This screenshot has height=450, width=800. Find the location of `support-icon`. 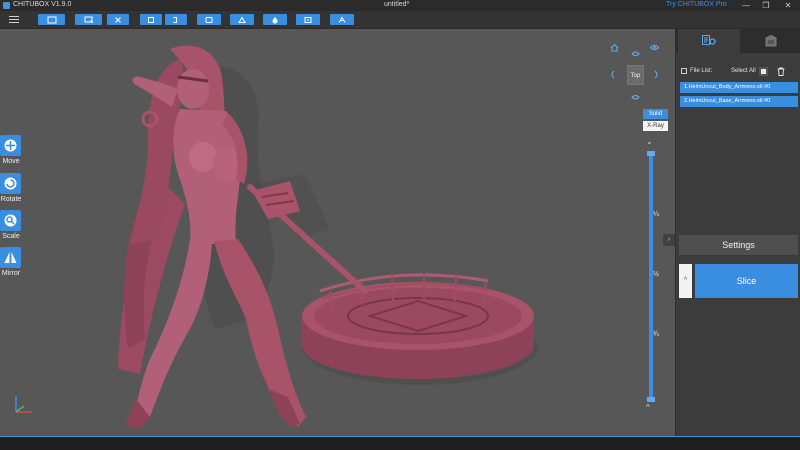

support-icon is located at coordinates (308, 19).